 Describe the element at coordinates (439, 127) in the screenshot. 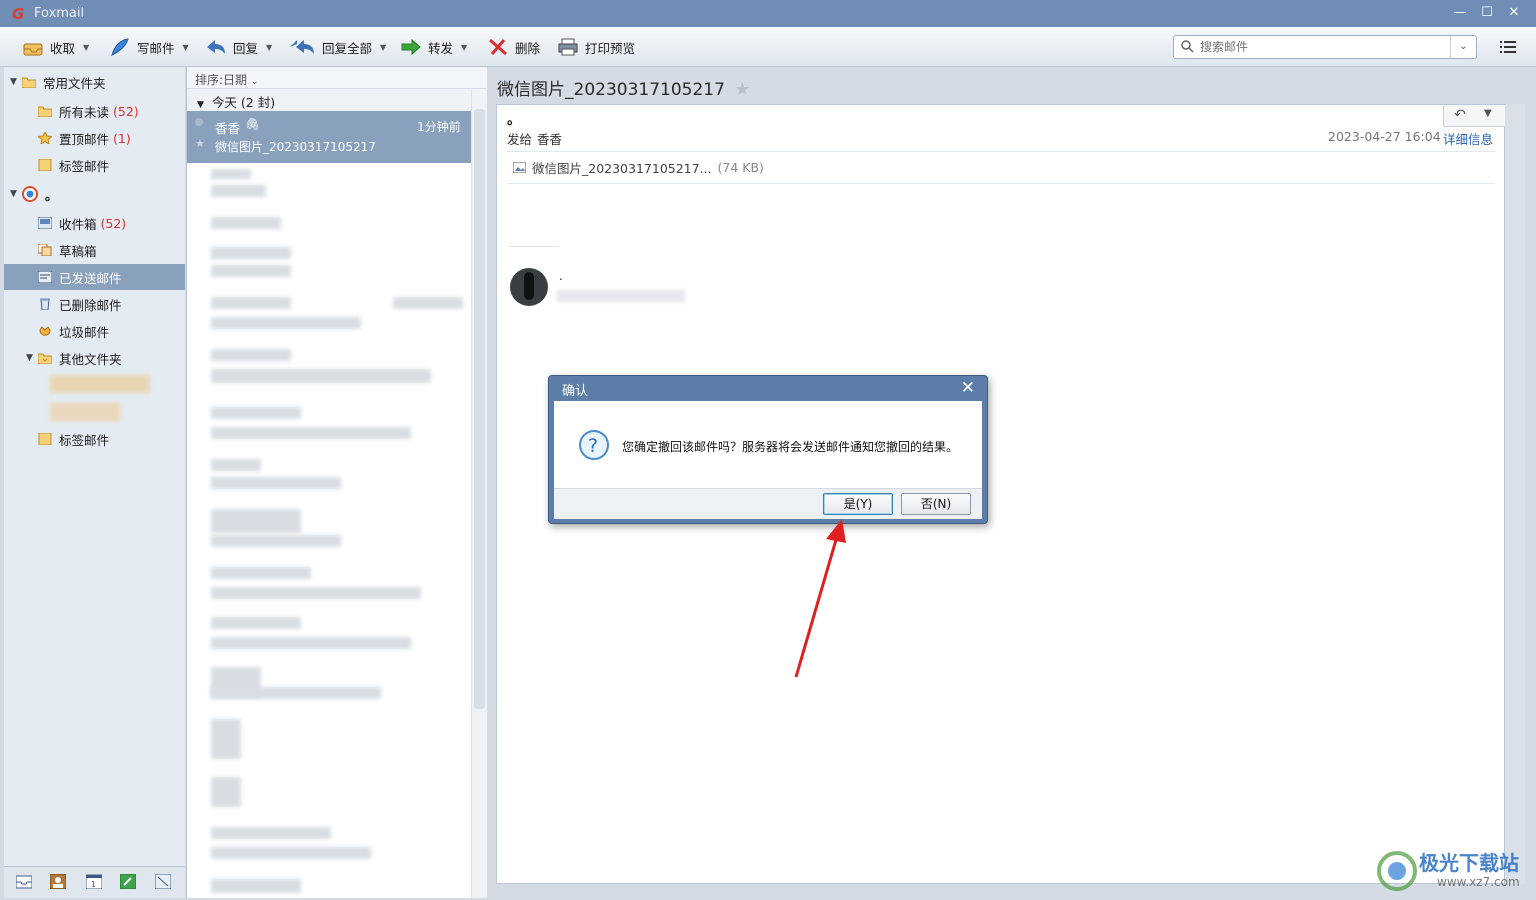

I see `mail-time: 1分钟前` at that location.